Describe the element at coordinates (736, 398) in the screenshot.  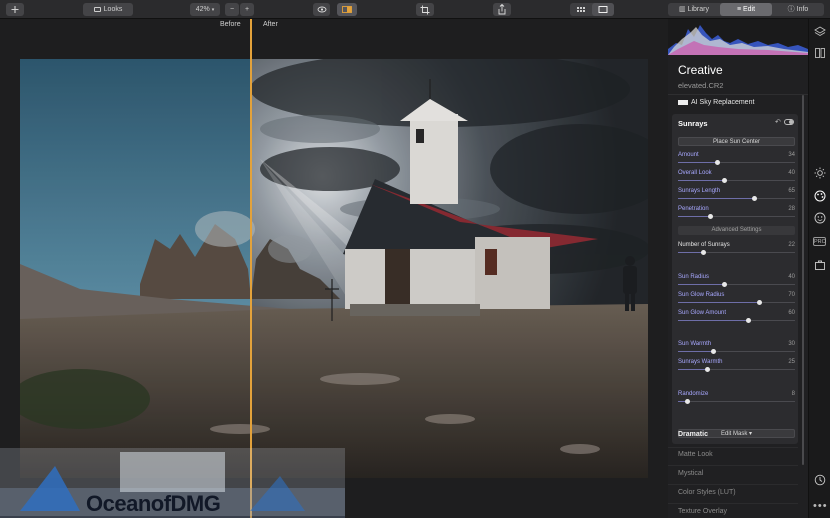
I see `slider-randomize: Randomize 8` at that location.